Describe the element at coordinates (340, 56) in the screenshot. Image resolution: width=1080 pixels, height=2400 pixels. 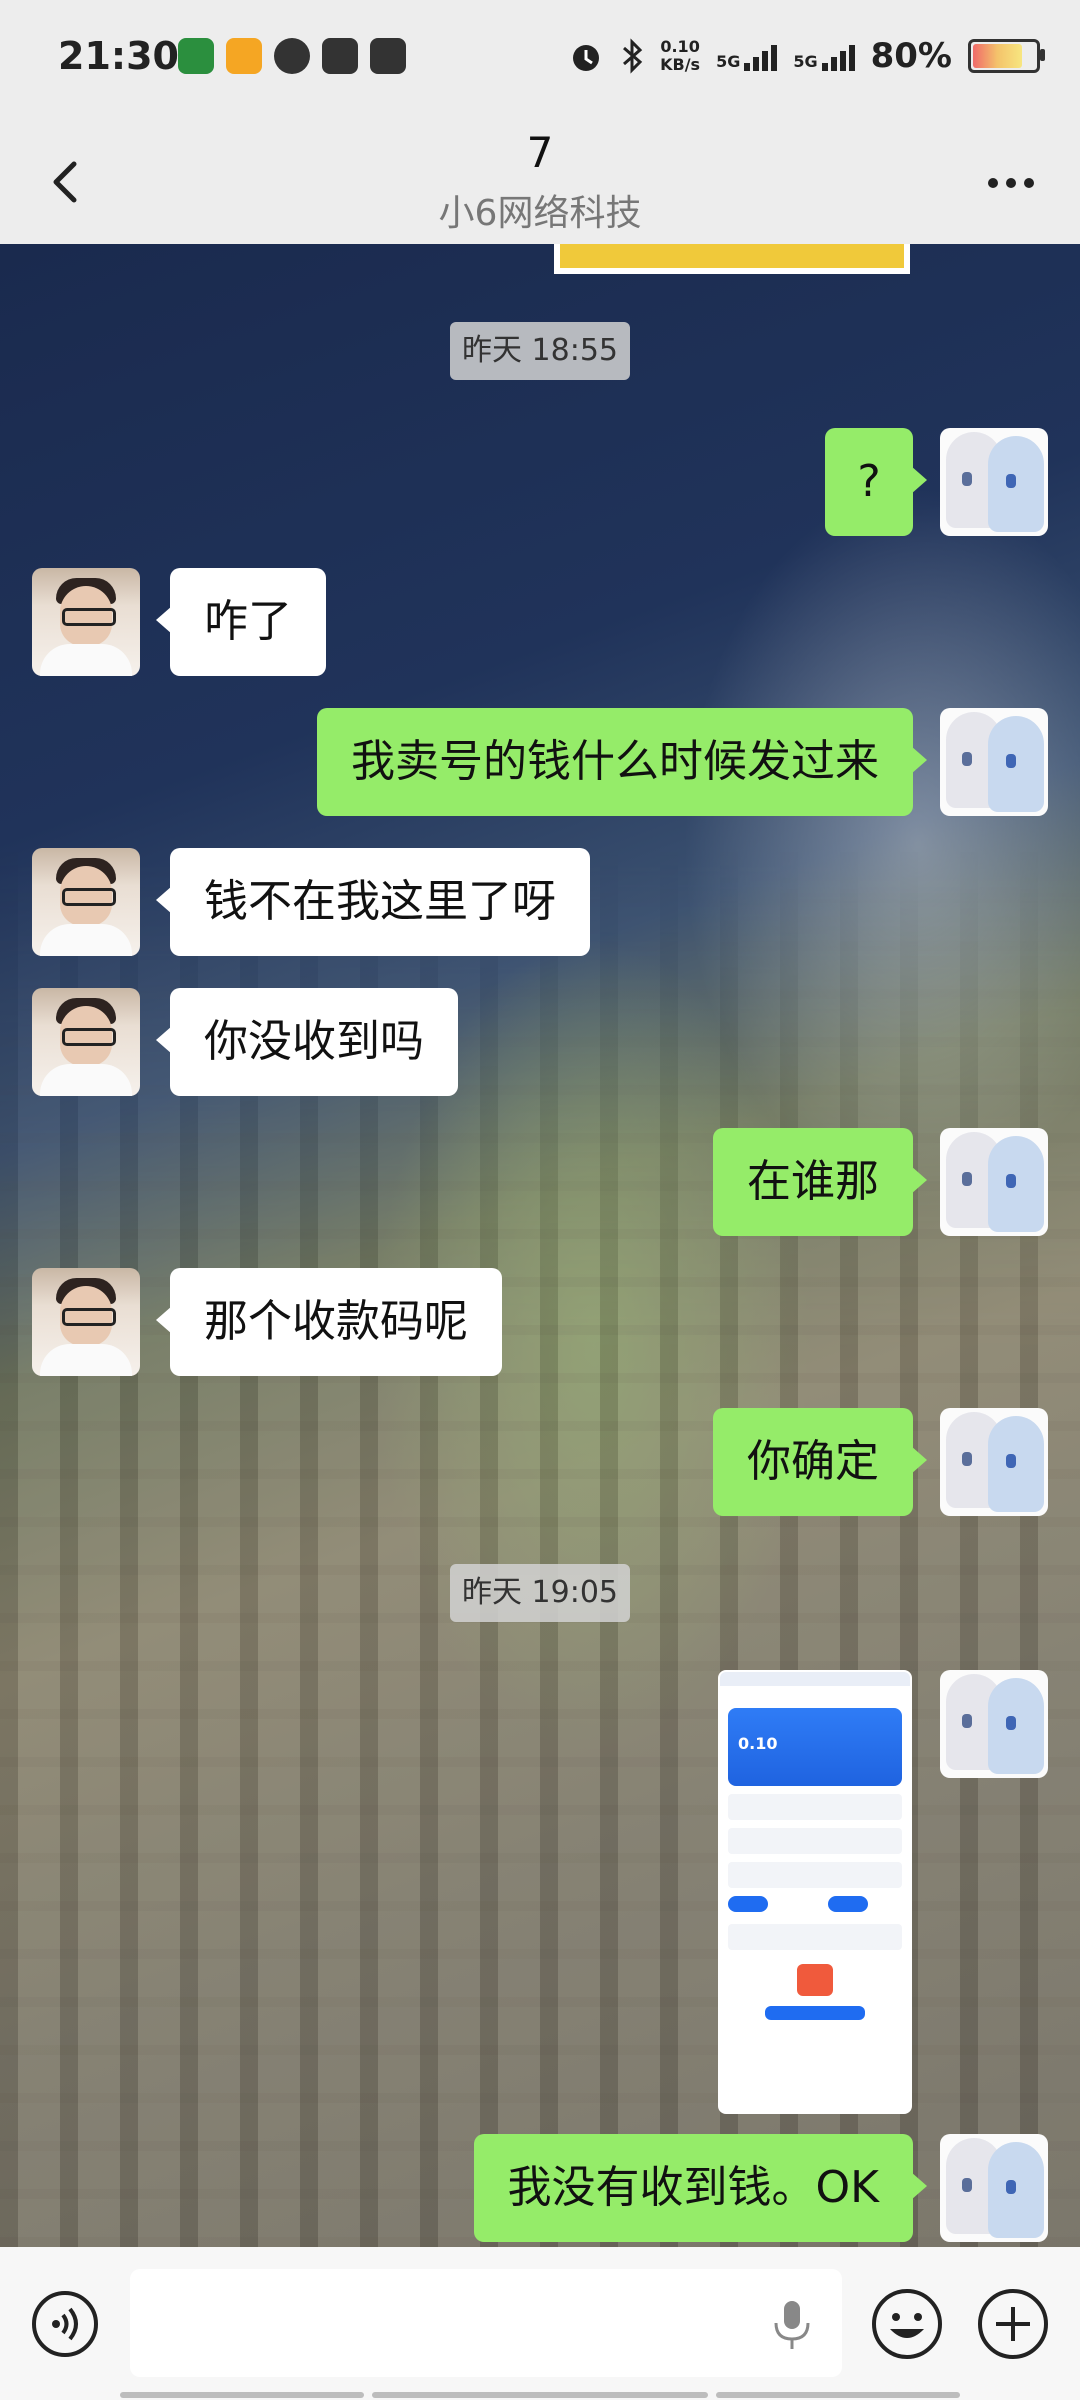
I see `sport-app-icon` at that location.